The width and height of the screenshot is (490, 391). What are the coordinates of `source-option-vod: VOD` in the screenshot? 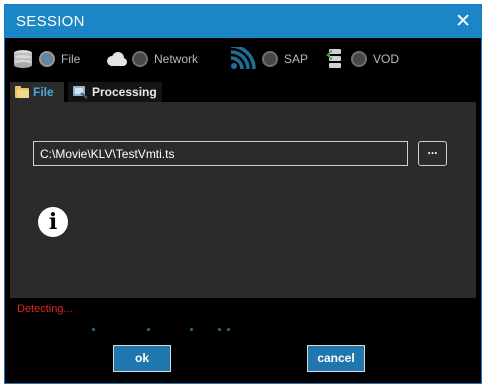 It's located at (361, 59).